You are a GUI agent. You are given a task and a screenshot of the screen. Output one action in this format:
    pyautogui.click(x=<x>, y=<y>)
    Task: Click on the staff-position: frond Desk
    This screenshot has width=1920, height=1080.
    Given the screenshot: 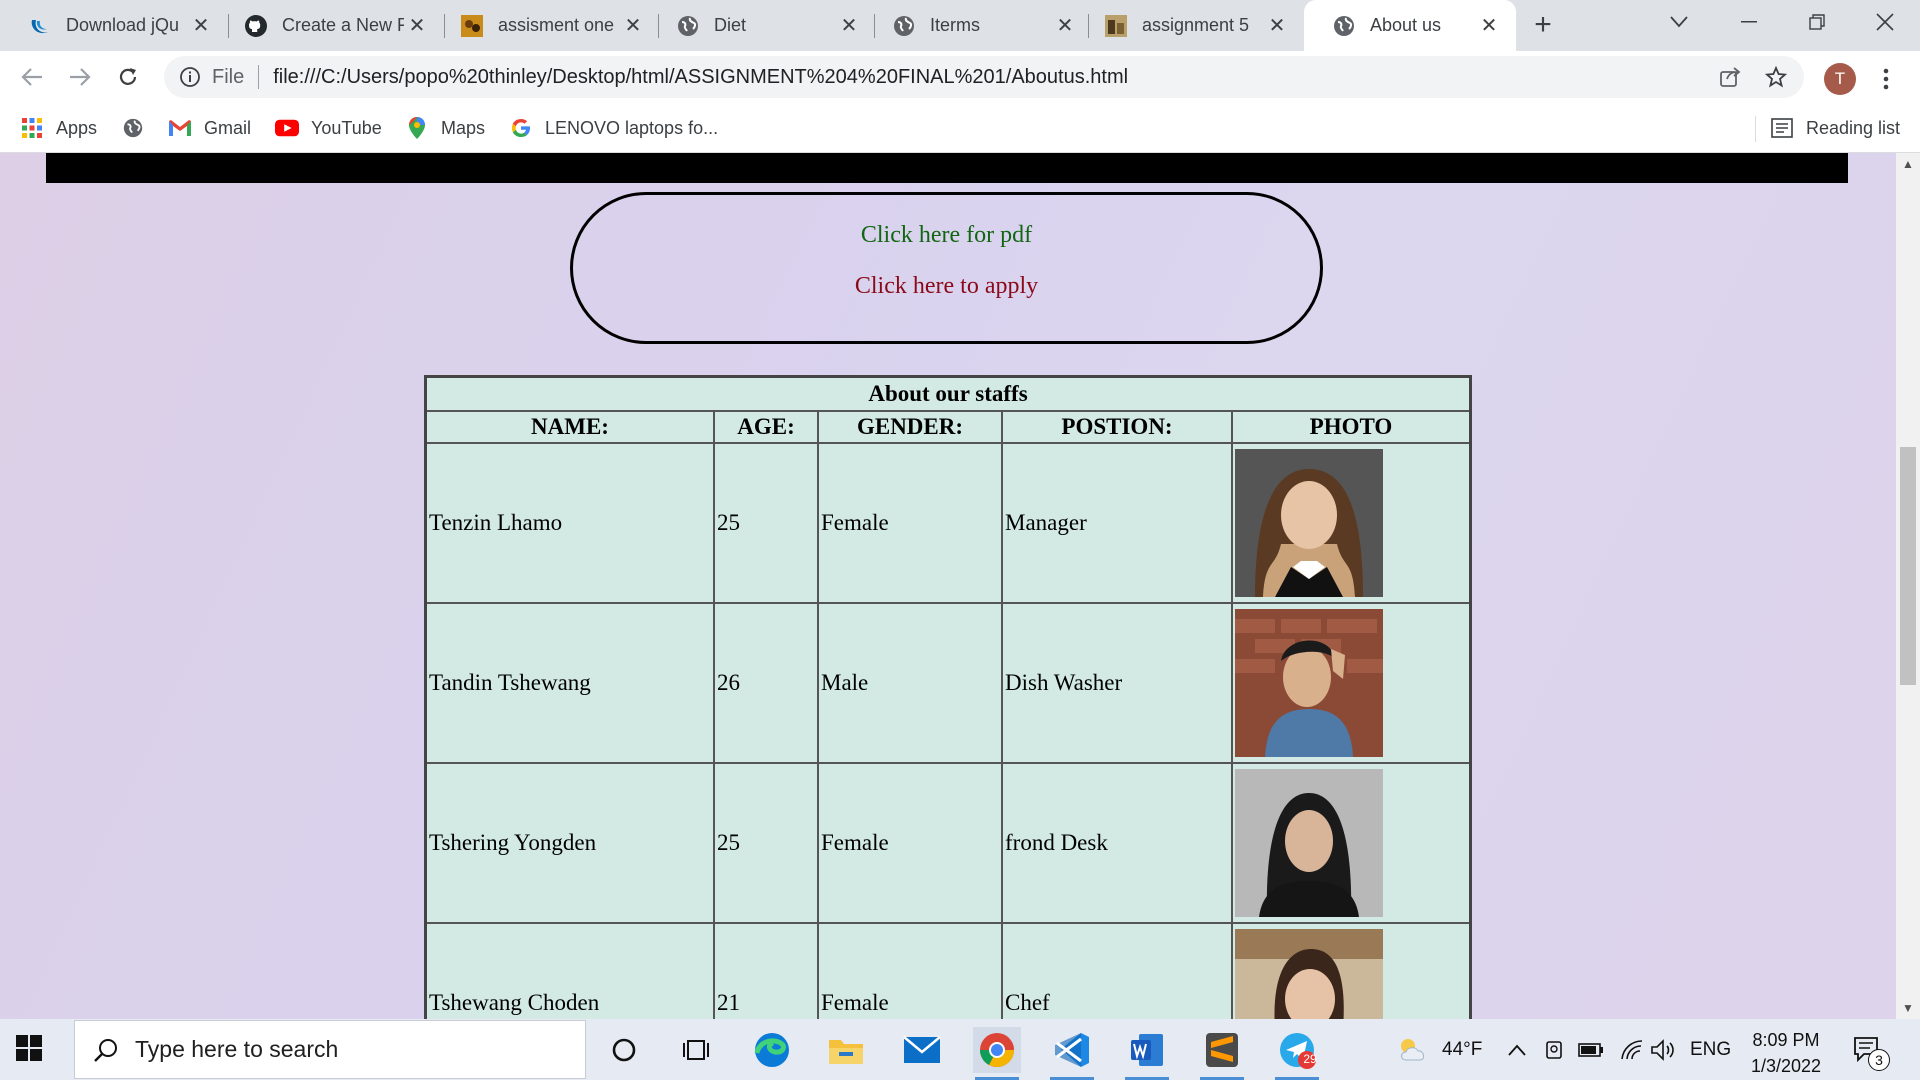 What is the action you would take?
    pyautogui.click(x=1117, y=843)
    